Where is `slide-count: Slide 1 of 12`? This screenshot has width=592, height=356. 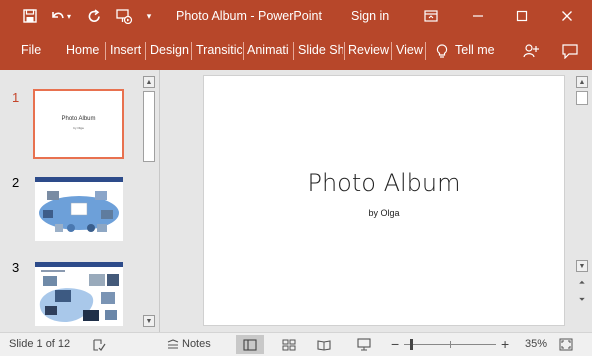
slide-count: Slide 1 of 12 is located at coordinates (39, 344).